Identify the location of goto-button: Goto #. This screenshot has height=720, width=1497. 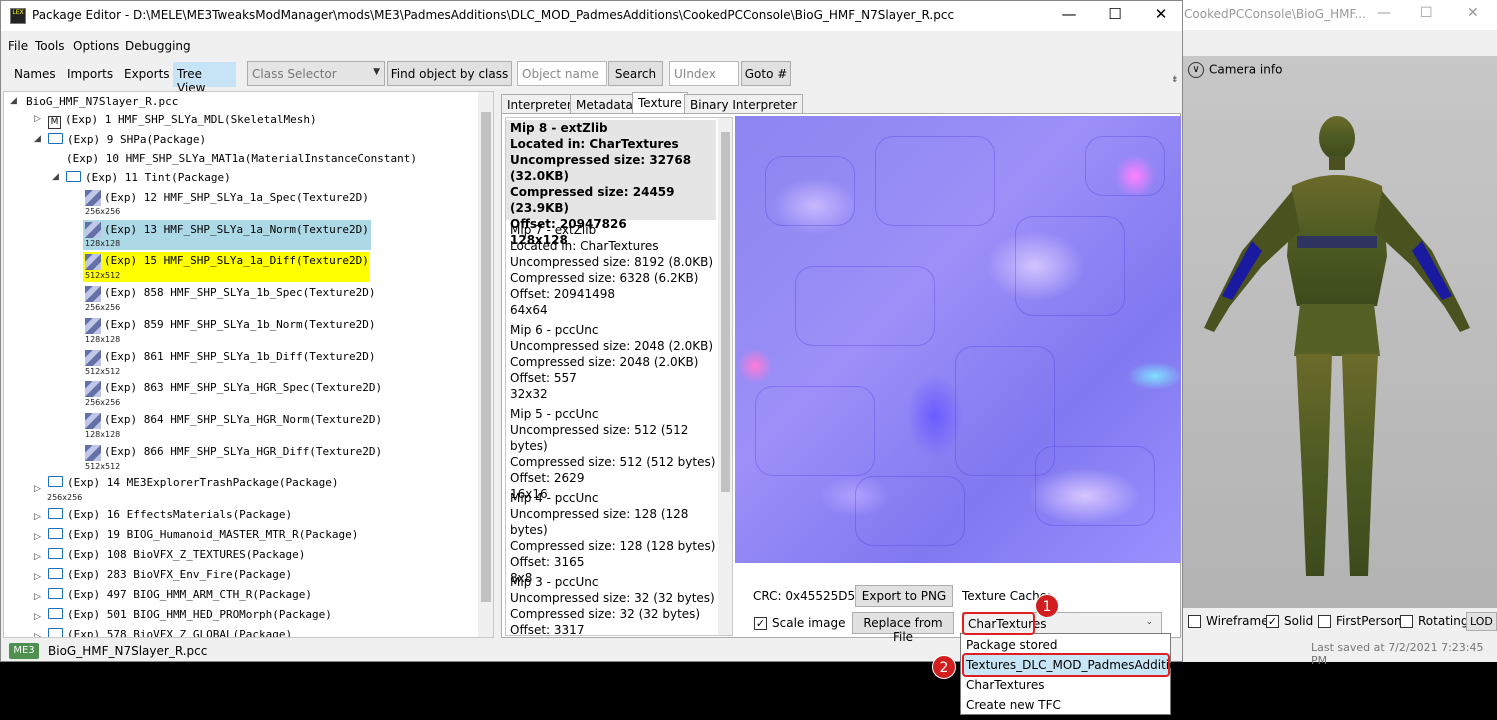
(766, 73).